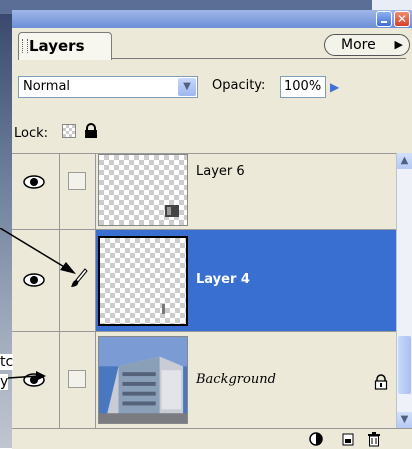 The image size is (412, 449). I want to click on cropped-side-text: y, so click(4, 382).